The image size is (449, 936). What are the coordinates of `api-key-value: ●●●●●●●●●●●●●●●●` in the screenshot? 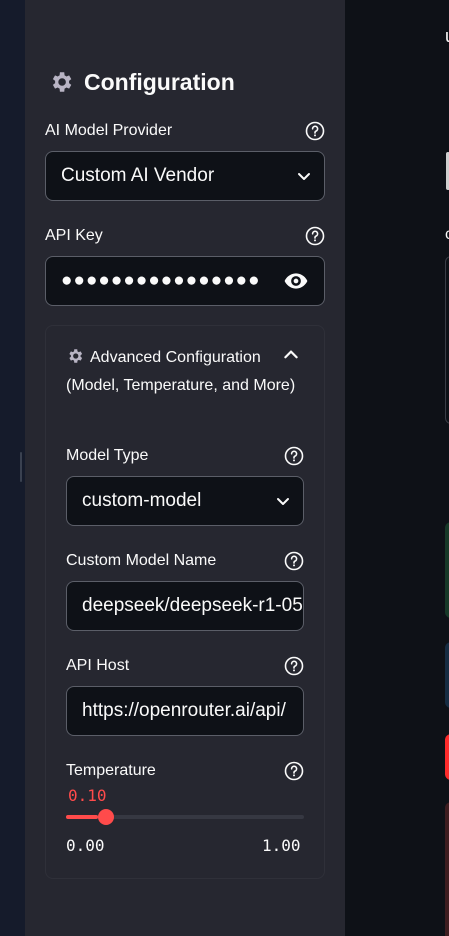 It's located at (161, 280).